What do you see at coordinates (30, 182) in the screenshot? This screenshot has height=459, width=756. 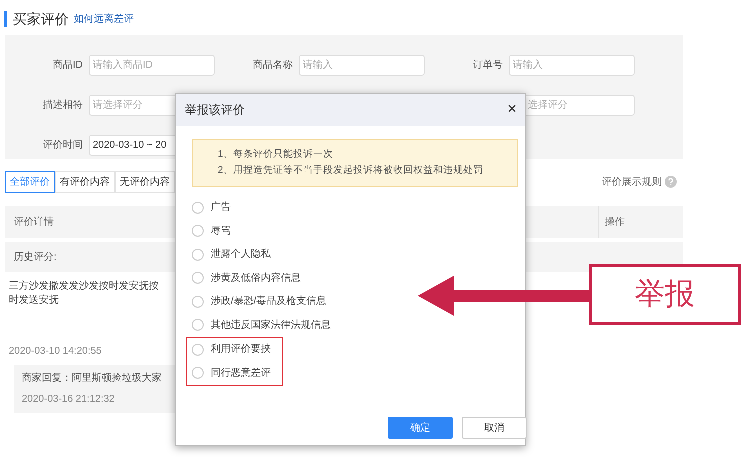 I see `filter-tab: 全部评价` at bounding box center [30, 182].